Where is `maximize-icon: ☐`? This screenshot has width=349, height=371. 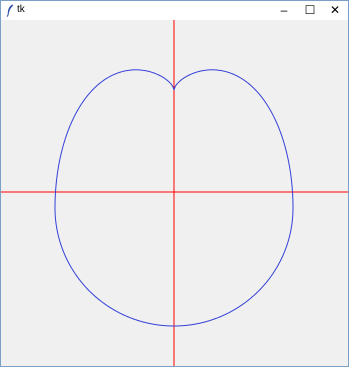
maximize-icon: ☐ is located at coordinates (310, 10).